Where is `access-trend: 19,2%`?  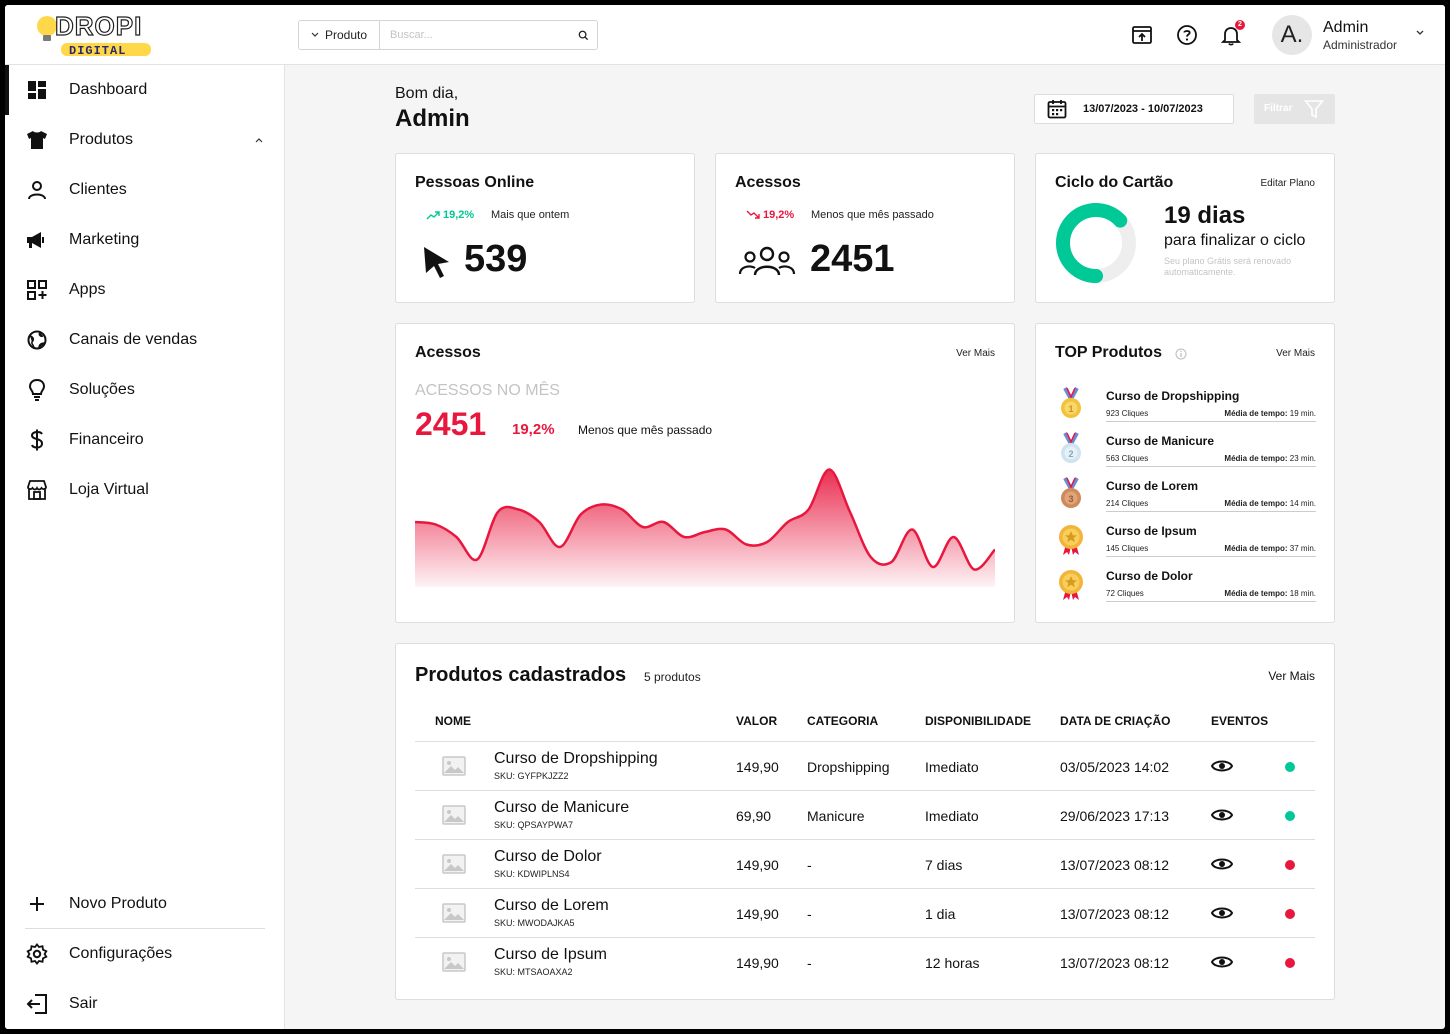
access-trend: 19,2% is located at coordinates (770, 215).